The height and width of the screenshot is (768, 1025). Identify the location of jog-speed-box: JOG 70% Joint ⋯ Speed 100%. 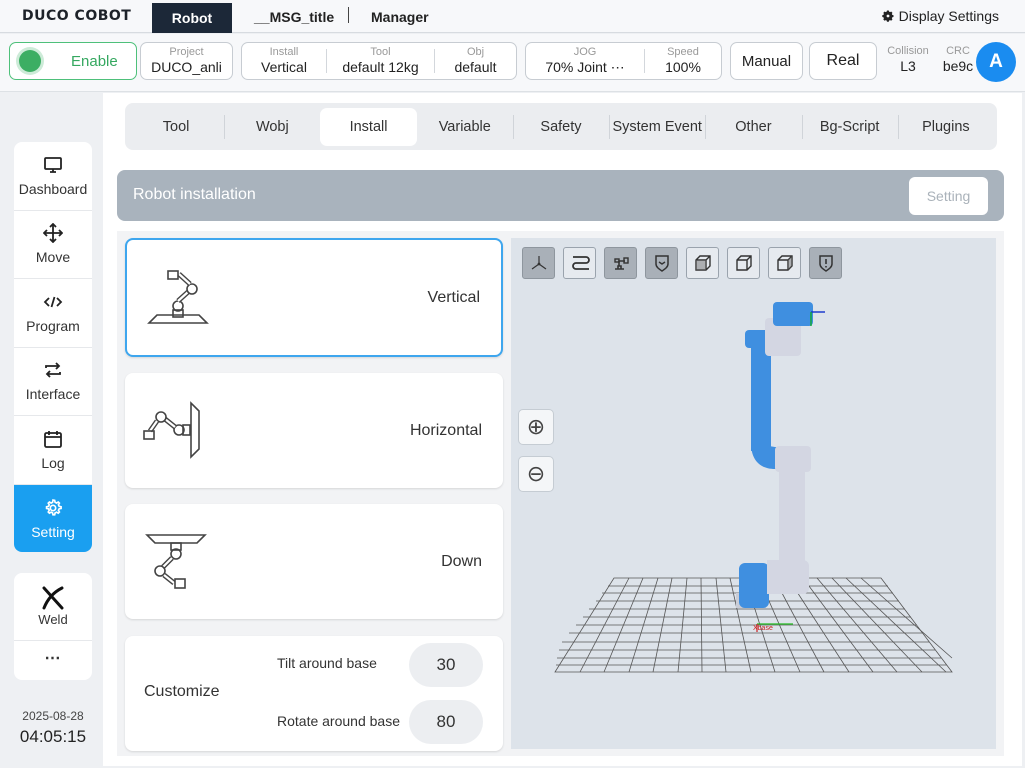
(623, 61).